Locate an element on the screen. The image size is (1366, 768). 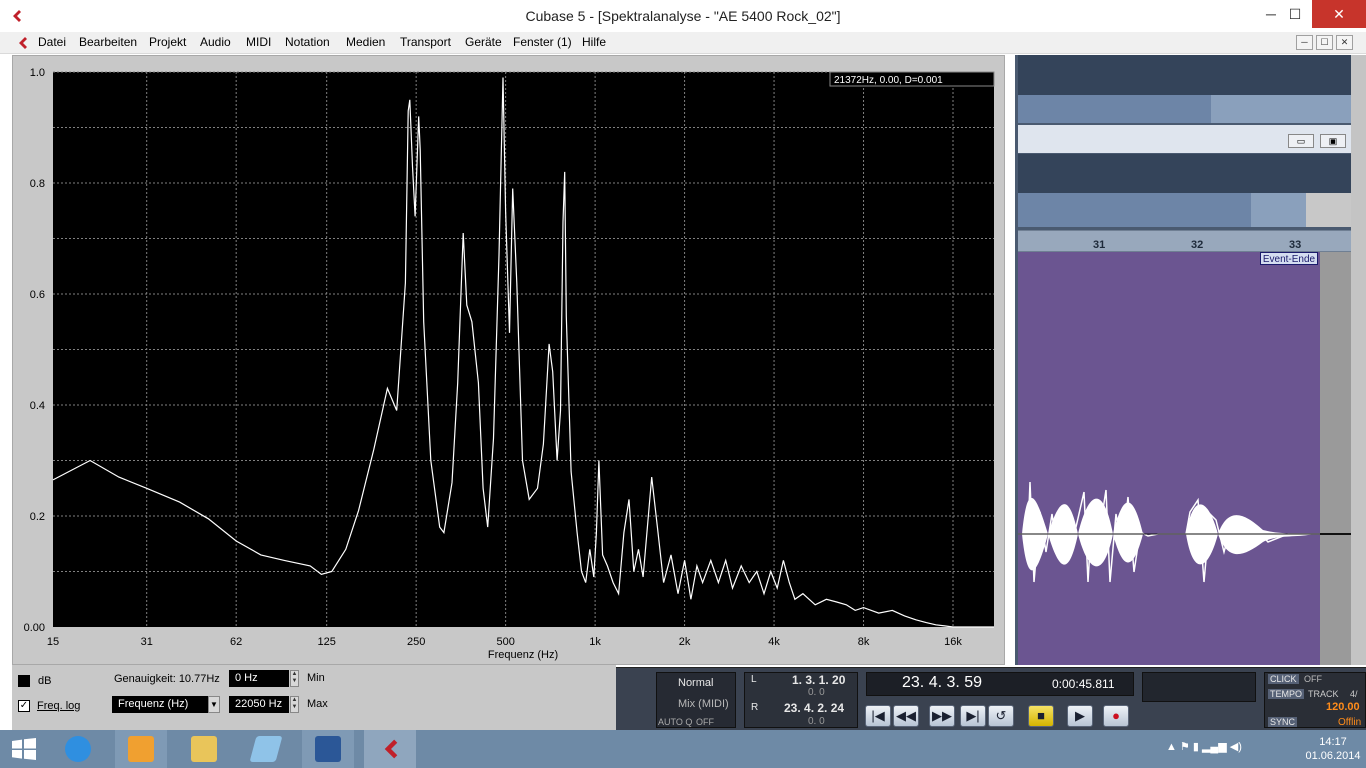
time-position: 0:00:45.811 is located at coordinates (1083, 684).